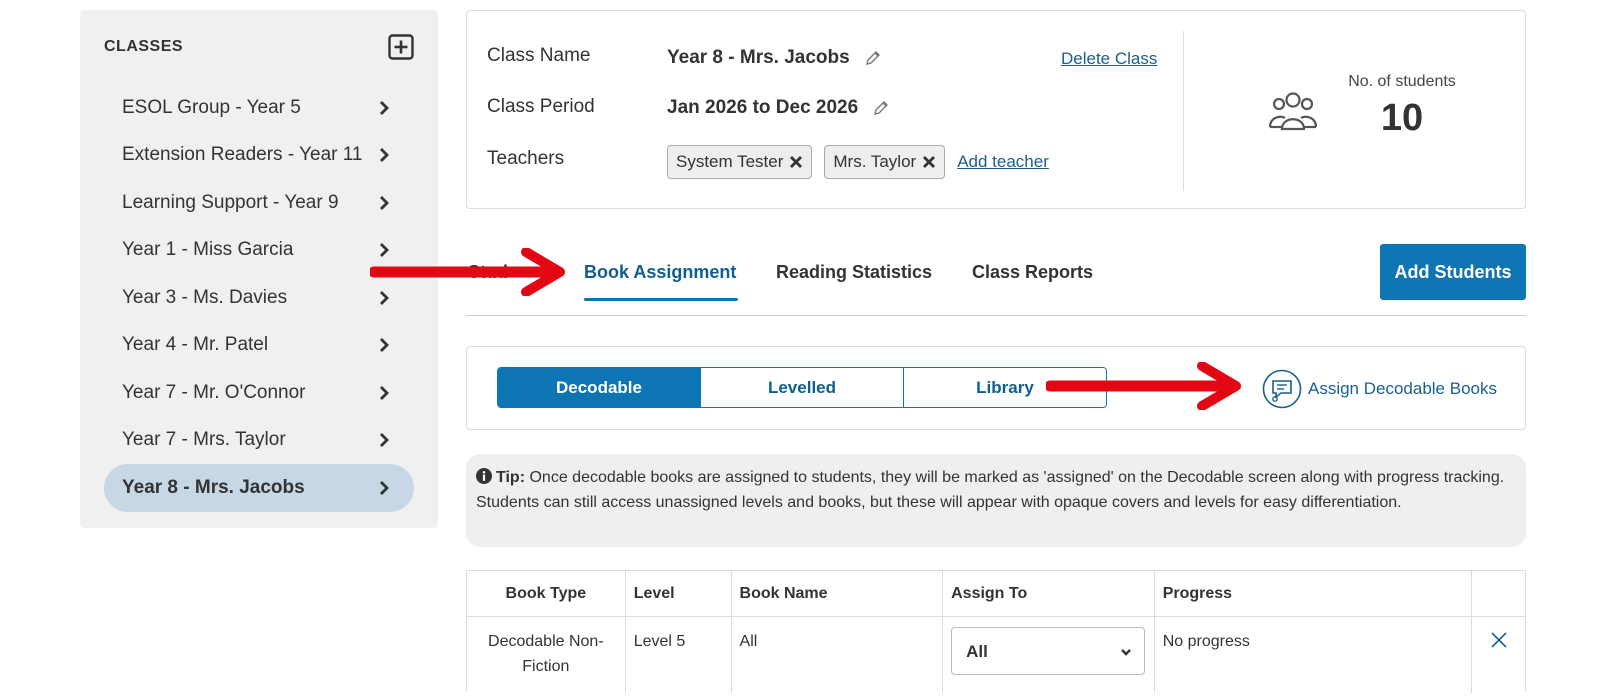 The height and width of the screenshot is (698, 1600). What do you see at coordinates (677, 593) in the screenshot?
I see `column-header-level: Level` at bounding box center [677, 593].